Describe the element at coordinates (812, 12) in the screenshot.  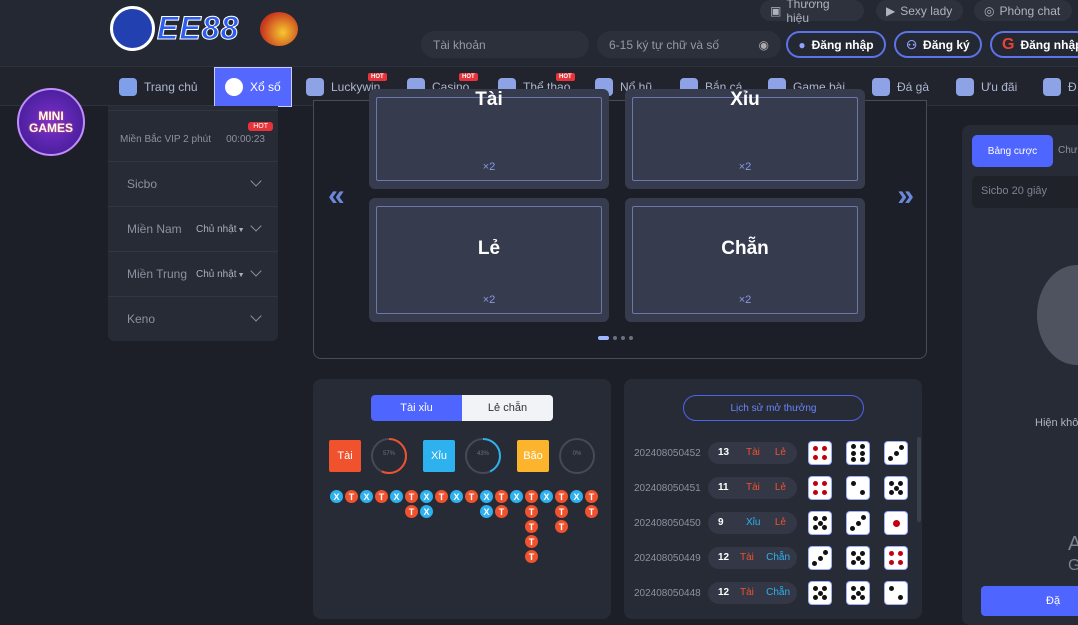
I see `brand-link: ▣ Thương hiệu` at that location.